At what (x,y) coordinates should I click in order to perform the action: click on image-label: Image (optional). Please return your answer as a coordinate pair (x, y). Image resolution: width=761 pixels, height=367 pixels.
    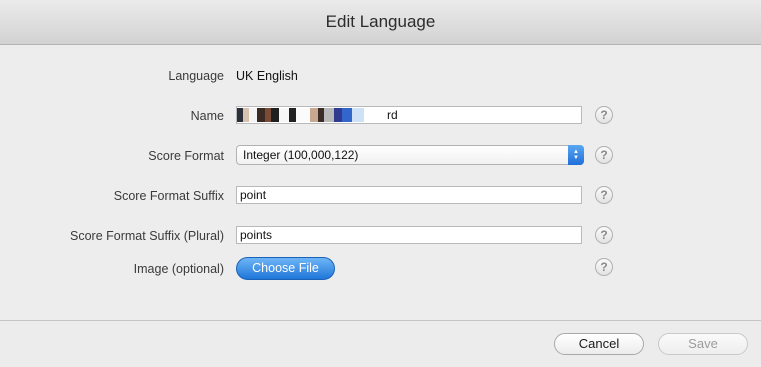
    Looking at the image, I should click on (178, 269).